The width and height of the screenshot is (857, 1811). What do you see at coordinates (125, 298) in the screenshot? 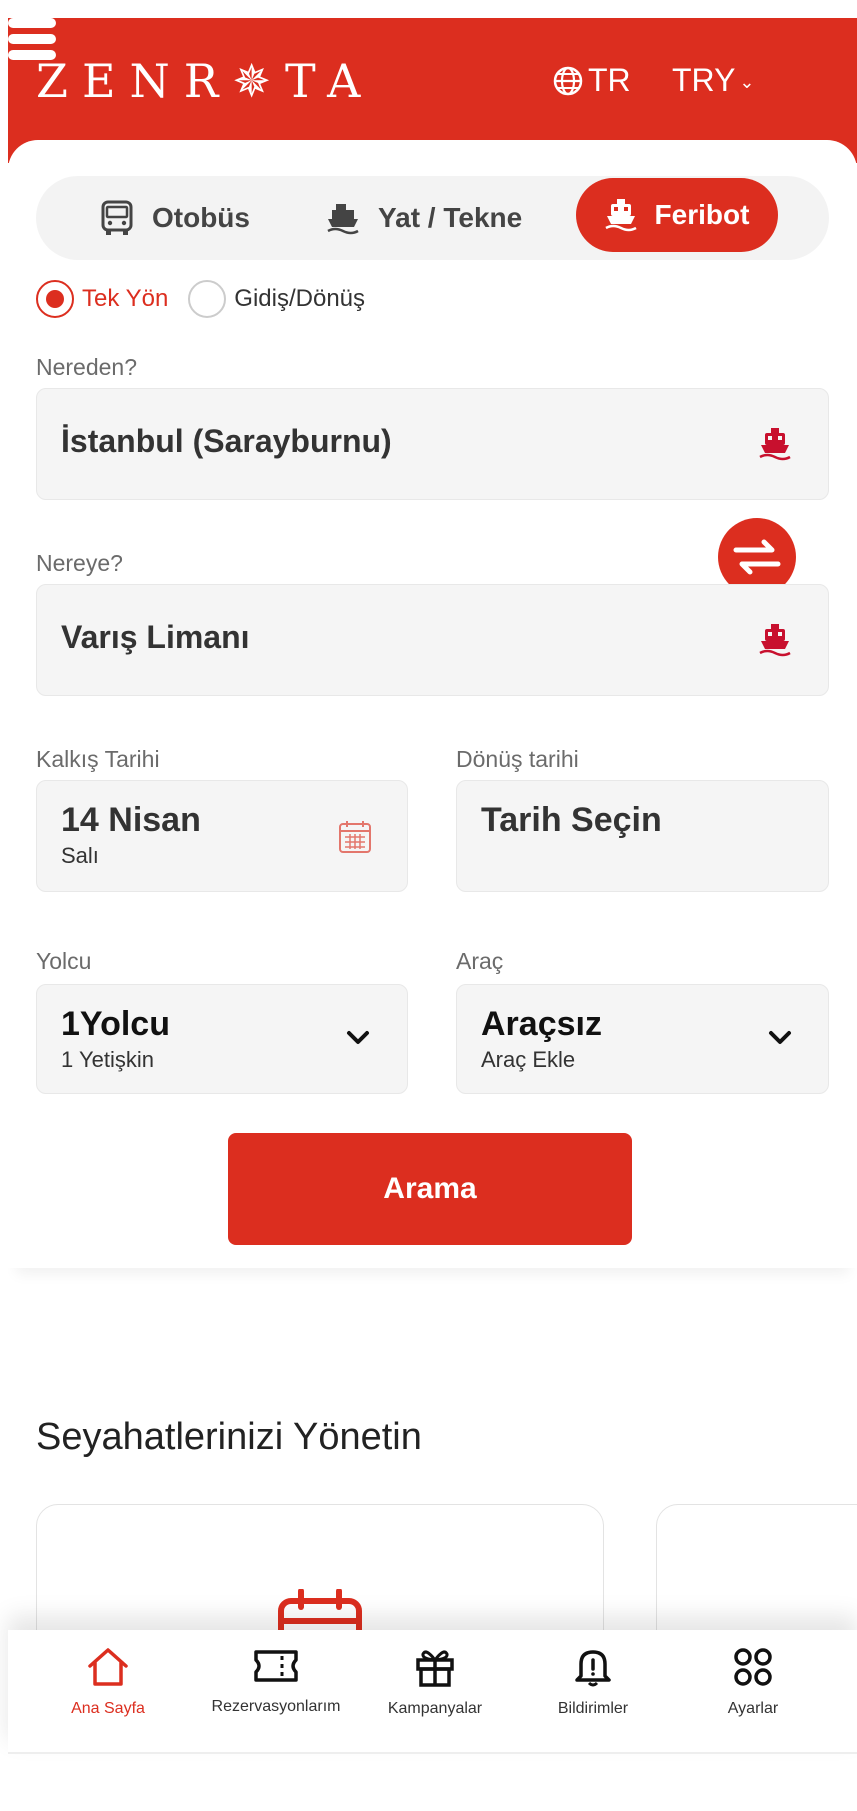
I see `one-way-label: Tek Yön` at bounding box center [125, 298].